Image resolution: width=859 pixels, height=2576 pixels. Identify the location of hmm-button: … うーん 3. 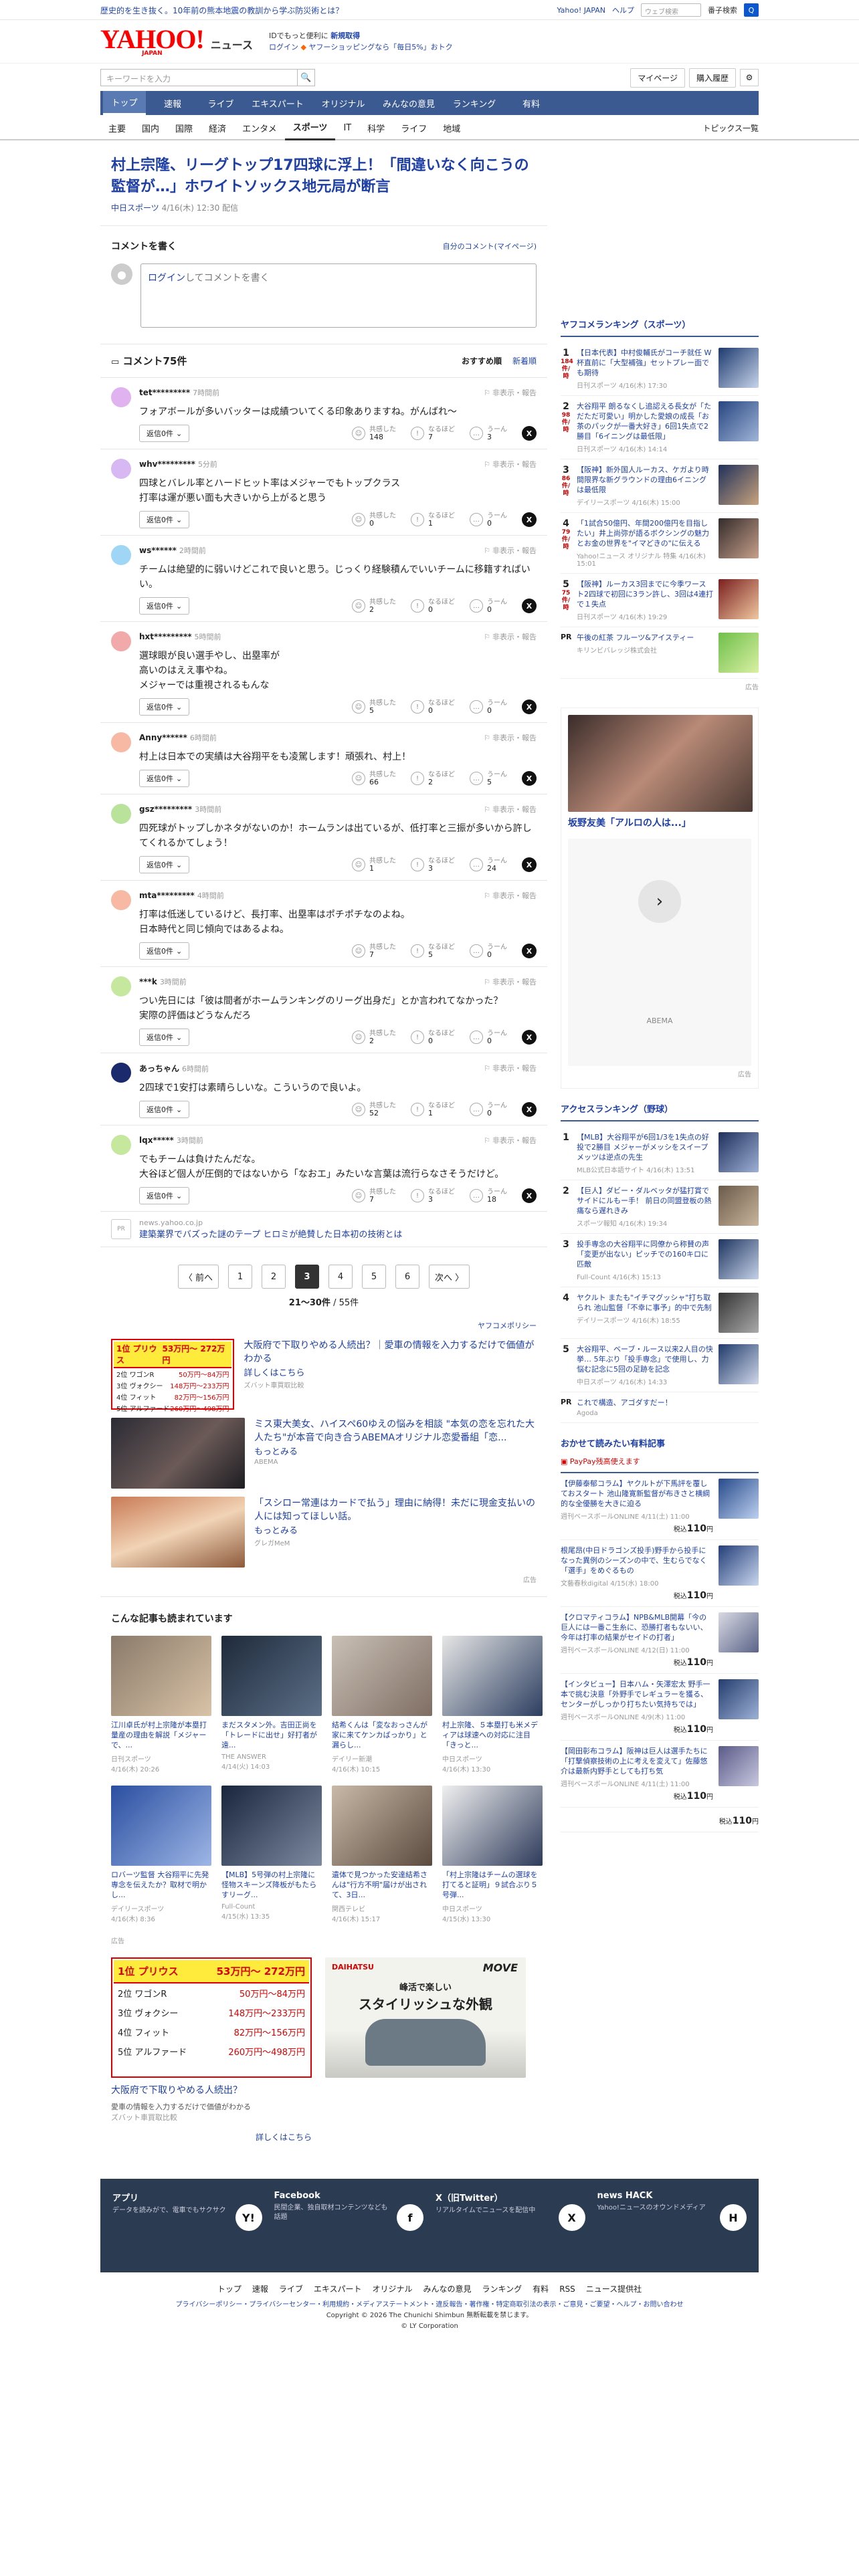
(488, 433).